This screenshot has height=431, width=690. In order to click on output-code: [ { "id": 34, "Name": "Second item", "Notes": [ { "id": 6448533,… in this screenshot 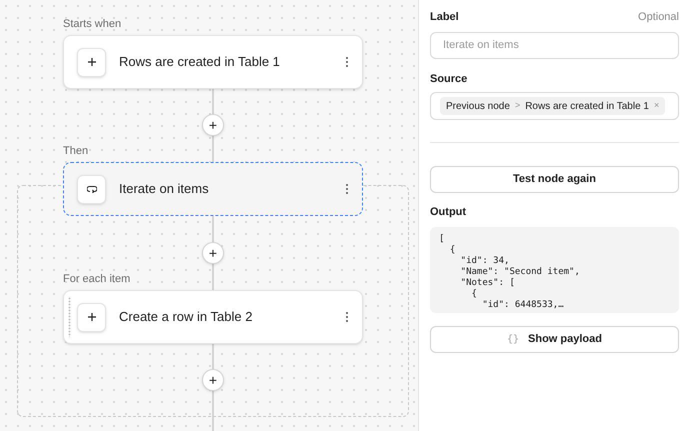, I will do `click(554, 269)`.